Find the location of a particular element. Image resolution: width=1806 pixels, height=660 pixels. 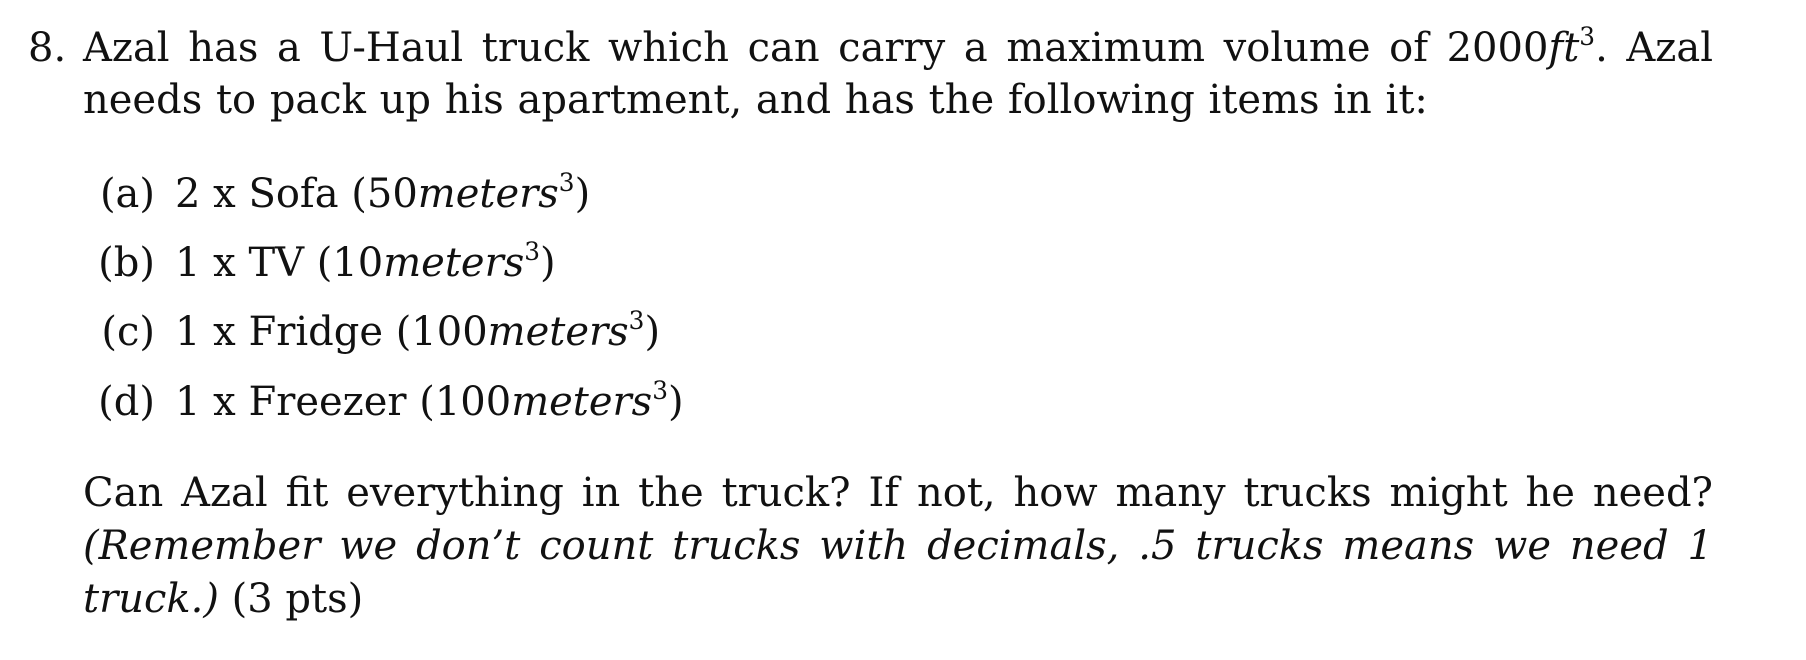

item-text: 2 x Sofa (50 is located at coordinates (296, 194).